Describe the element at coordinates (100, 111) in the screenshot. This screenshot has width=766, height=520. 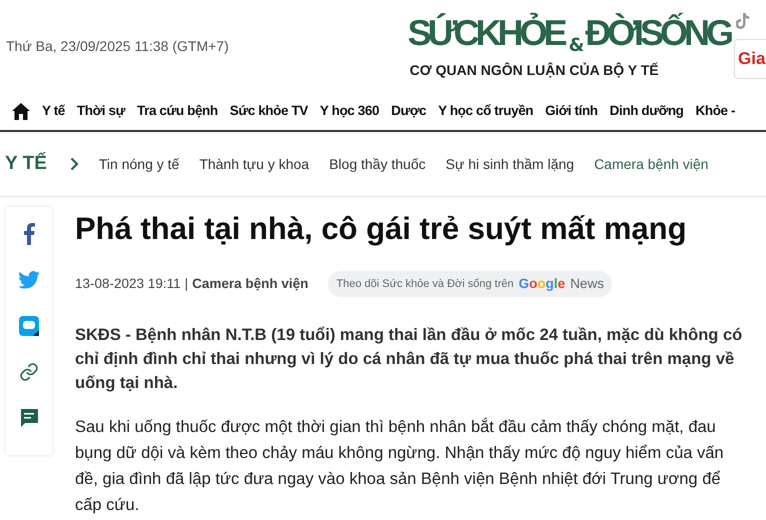
I see `nav-item: Thời sự` at that location.